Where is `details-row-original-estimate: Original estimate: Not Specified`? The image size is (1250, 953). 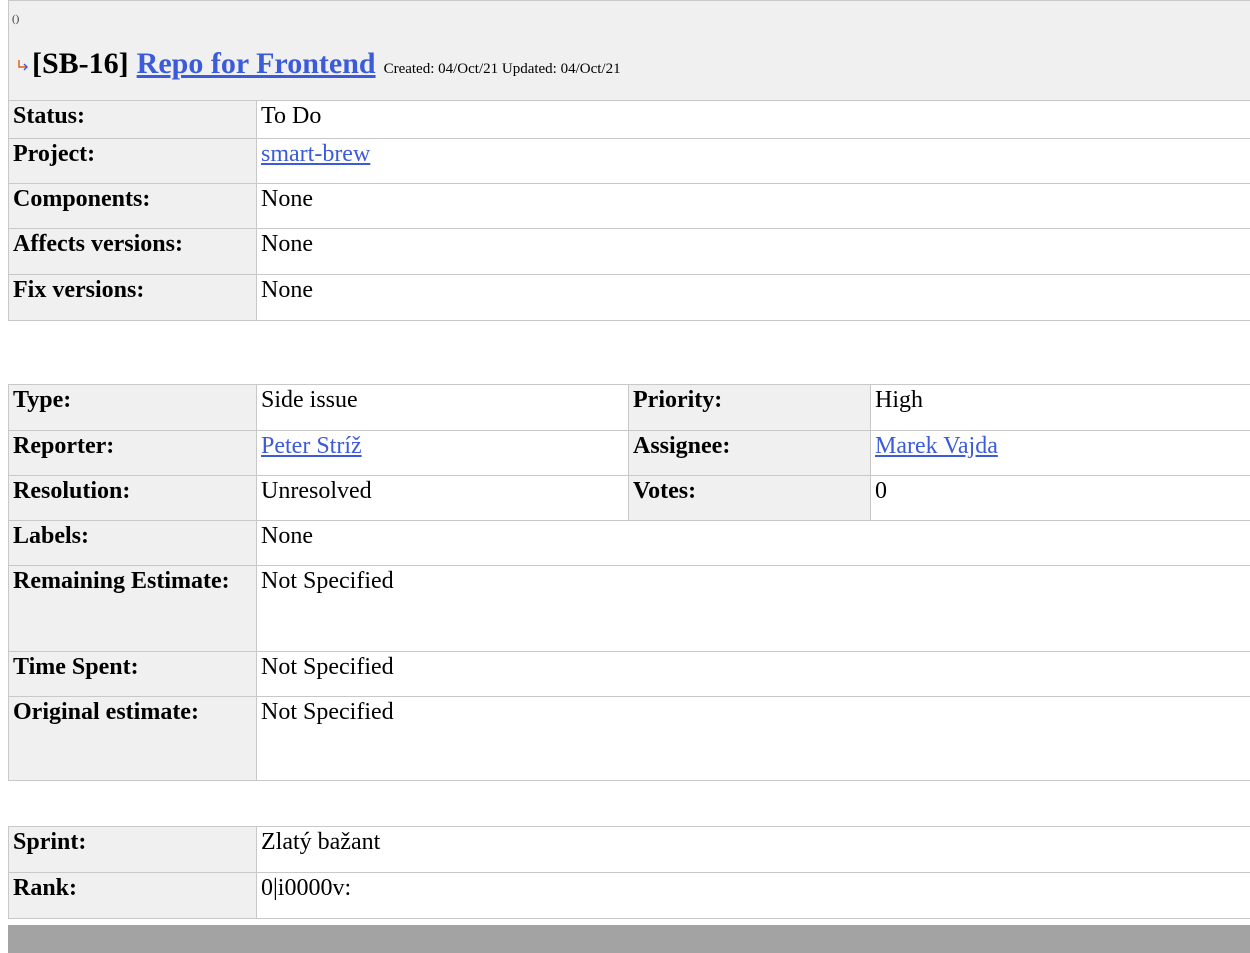 details-row-original-estimate: Original estimate: Not Specified is located at coordinates (629, 738).